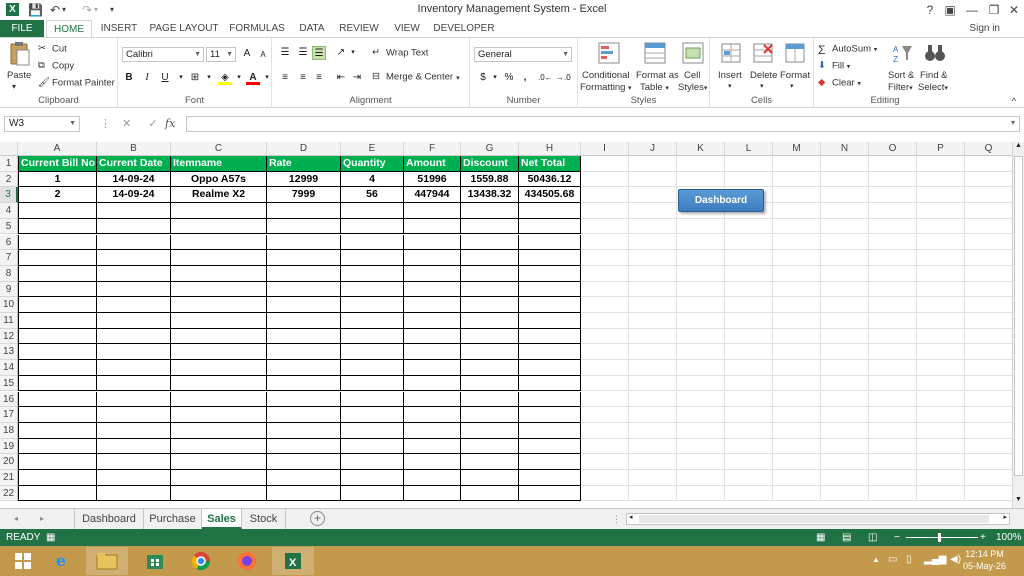 This screenshot has height=576, width=1024. What do you see at coordinates (656, 54) in the screenshot?
I see `format-as-table-icon` at bounding box center [656, 54].